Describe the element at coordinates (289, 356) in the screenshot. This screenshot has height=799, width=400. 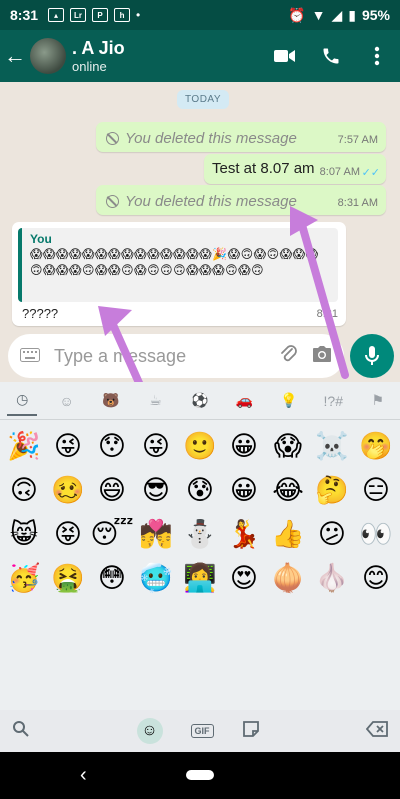
I see `attach-icon` at that location.